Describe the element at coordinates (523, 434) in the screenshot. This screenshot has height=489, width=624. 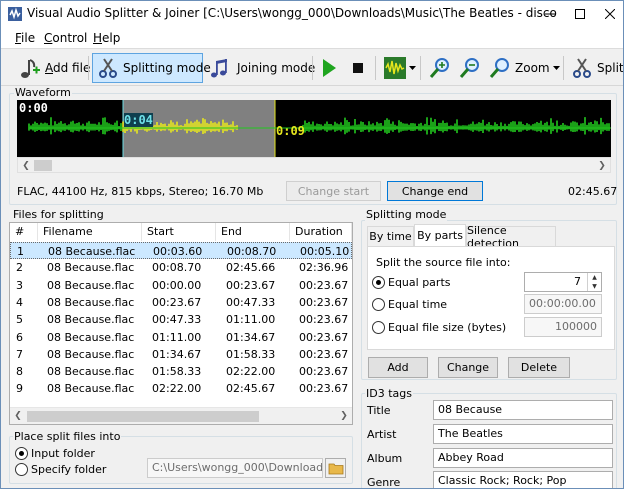
I see `id3-artist-input: The Beatles` at that location.